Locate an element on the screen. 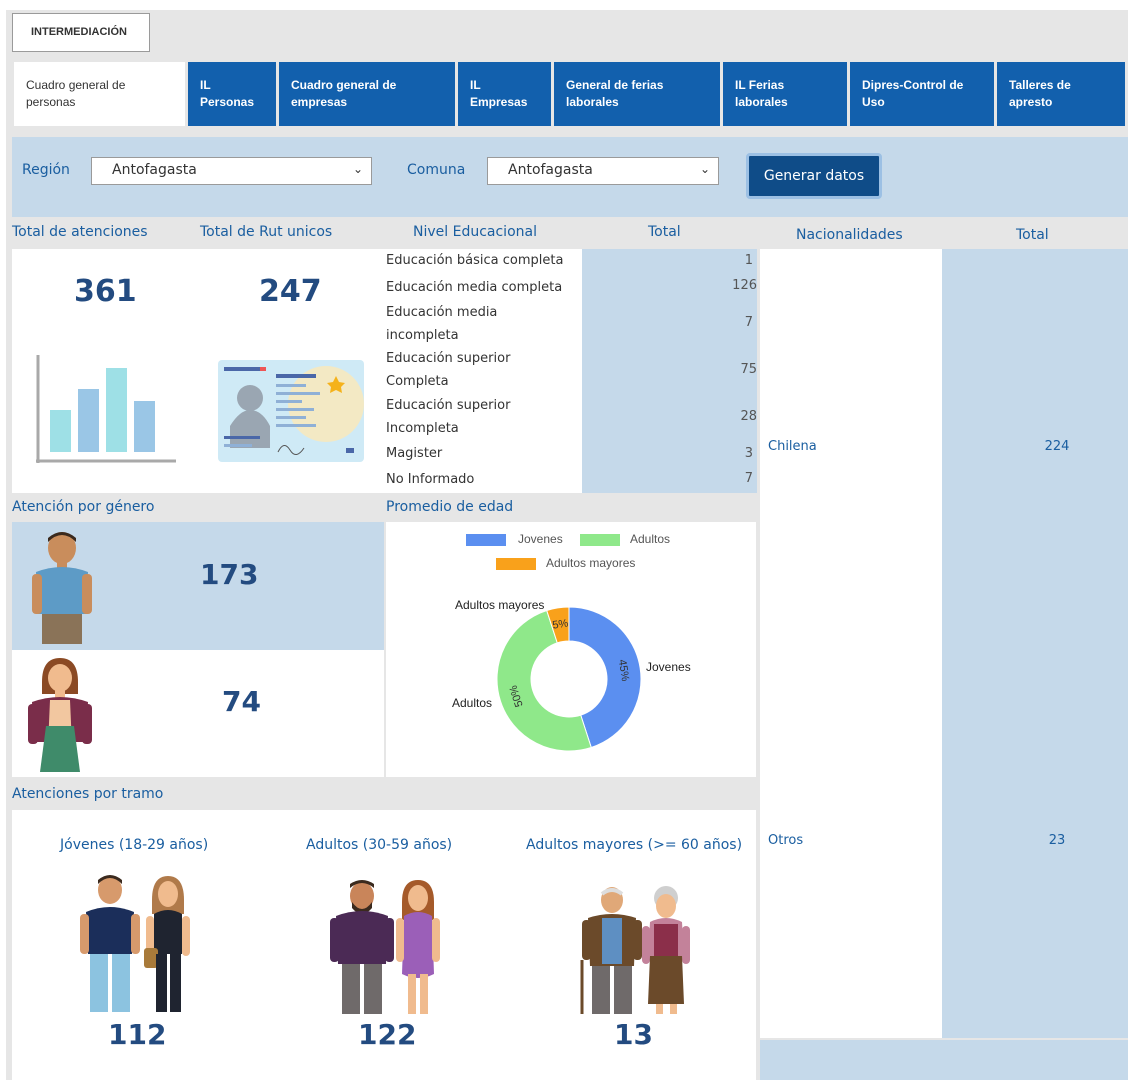  id-card-icon is located at coordinates (291, 411).